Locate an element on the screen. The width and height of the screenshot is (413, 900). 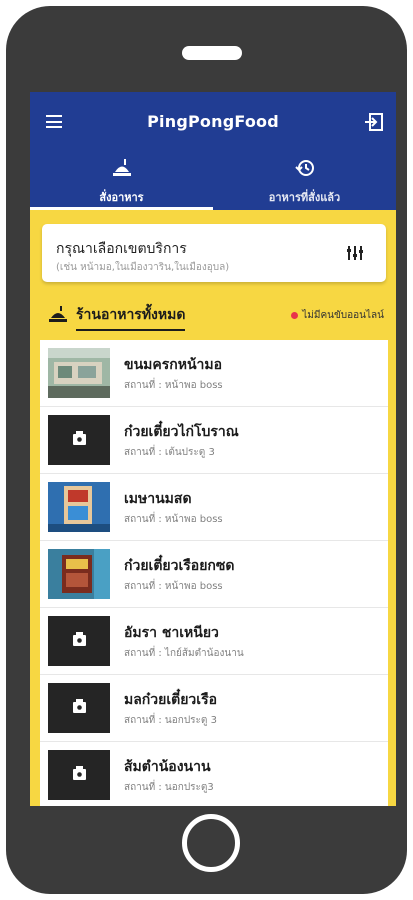
status-dot-icon is located at coordinates (295, 315).